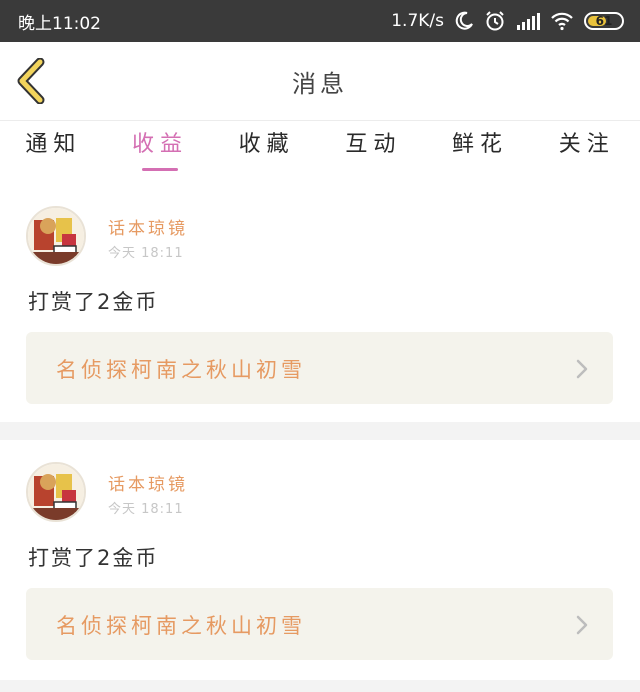 Image resolution: width=640 pixels, height=692 pixels. What do you see at coordinates (59, 23) in the screenshot?
I see `status-time: 晚上11:02` at bounding box center [59, 23].